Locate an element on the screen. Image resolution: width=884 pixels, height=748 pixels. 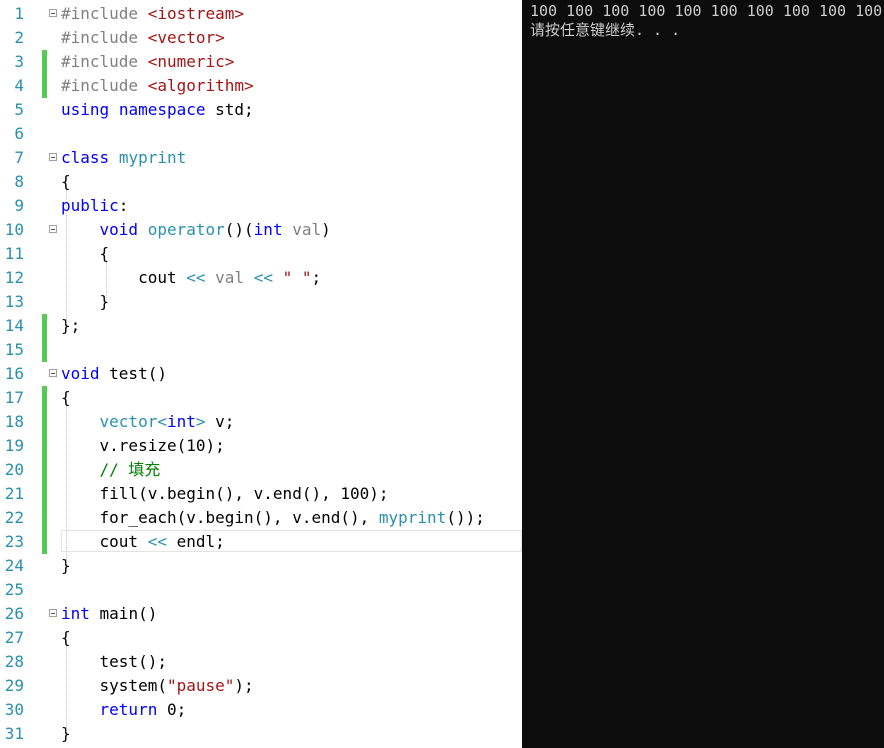
code-text: for_each(v.begin(), v.end(), myprint()); is located at coordinates (273, 517).